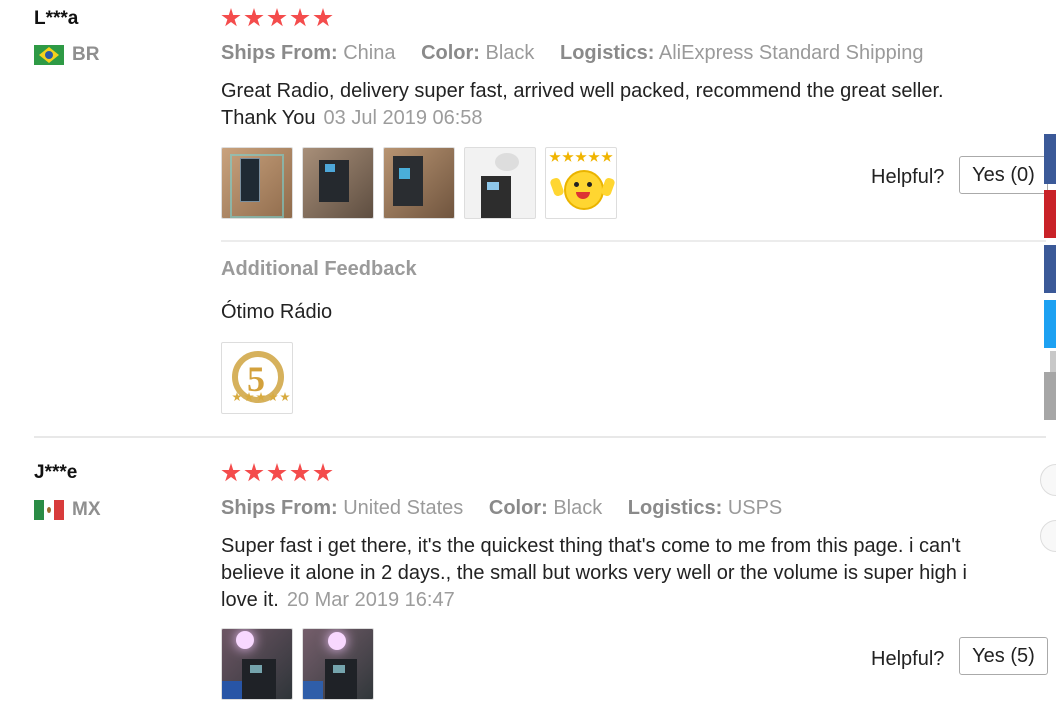 Image resolution: width=1056 pixels, height=705 pixels. Describe the element at coordinates (633, 241) in the screenshot. I see `feedback-divider` at that location.